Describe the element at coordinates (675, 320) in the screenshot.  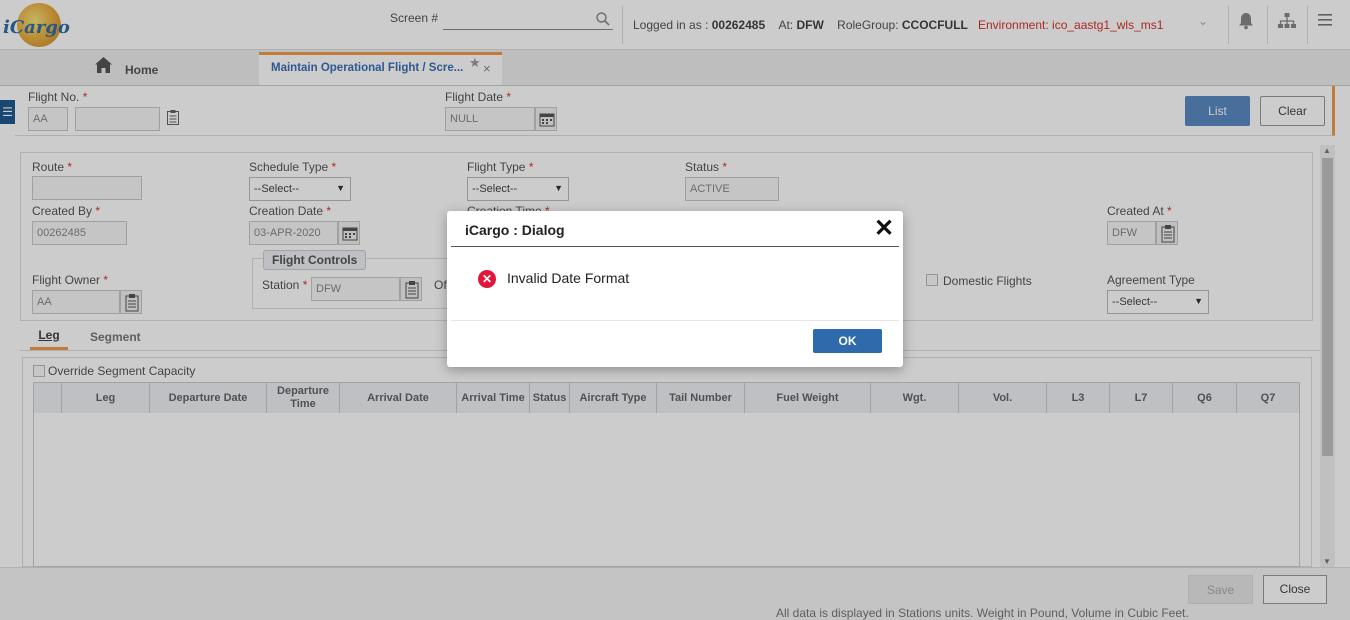
I see `dialog-footer-divider` at that location.